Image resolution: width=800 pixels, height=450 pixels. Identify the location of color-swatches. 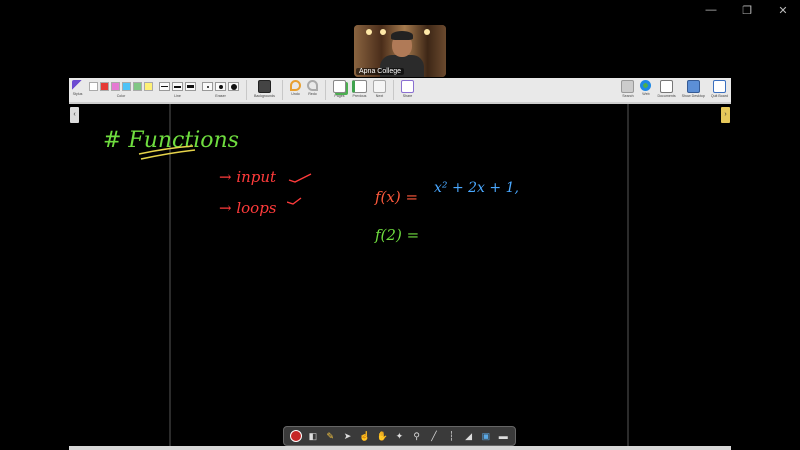
(121, 86).